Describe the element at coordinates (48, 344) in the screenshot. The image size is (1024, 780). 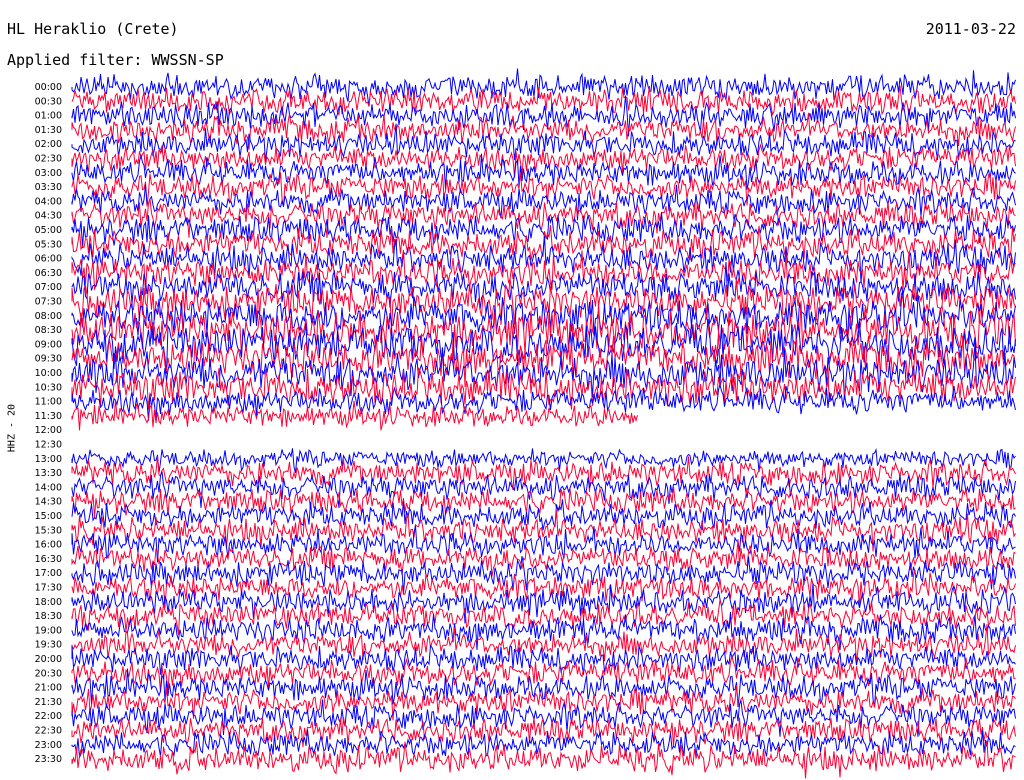
I see `row-time-label: 09:00` at that location.